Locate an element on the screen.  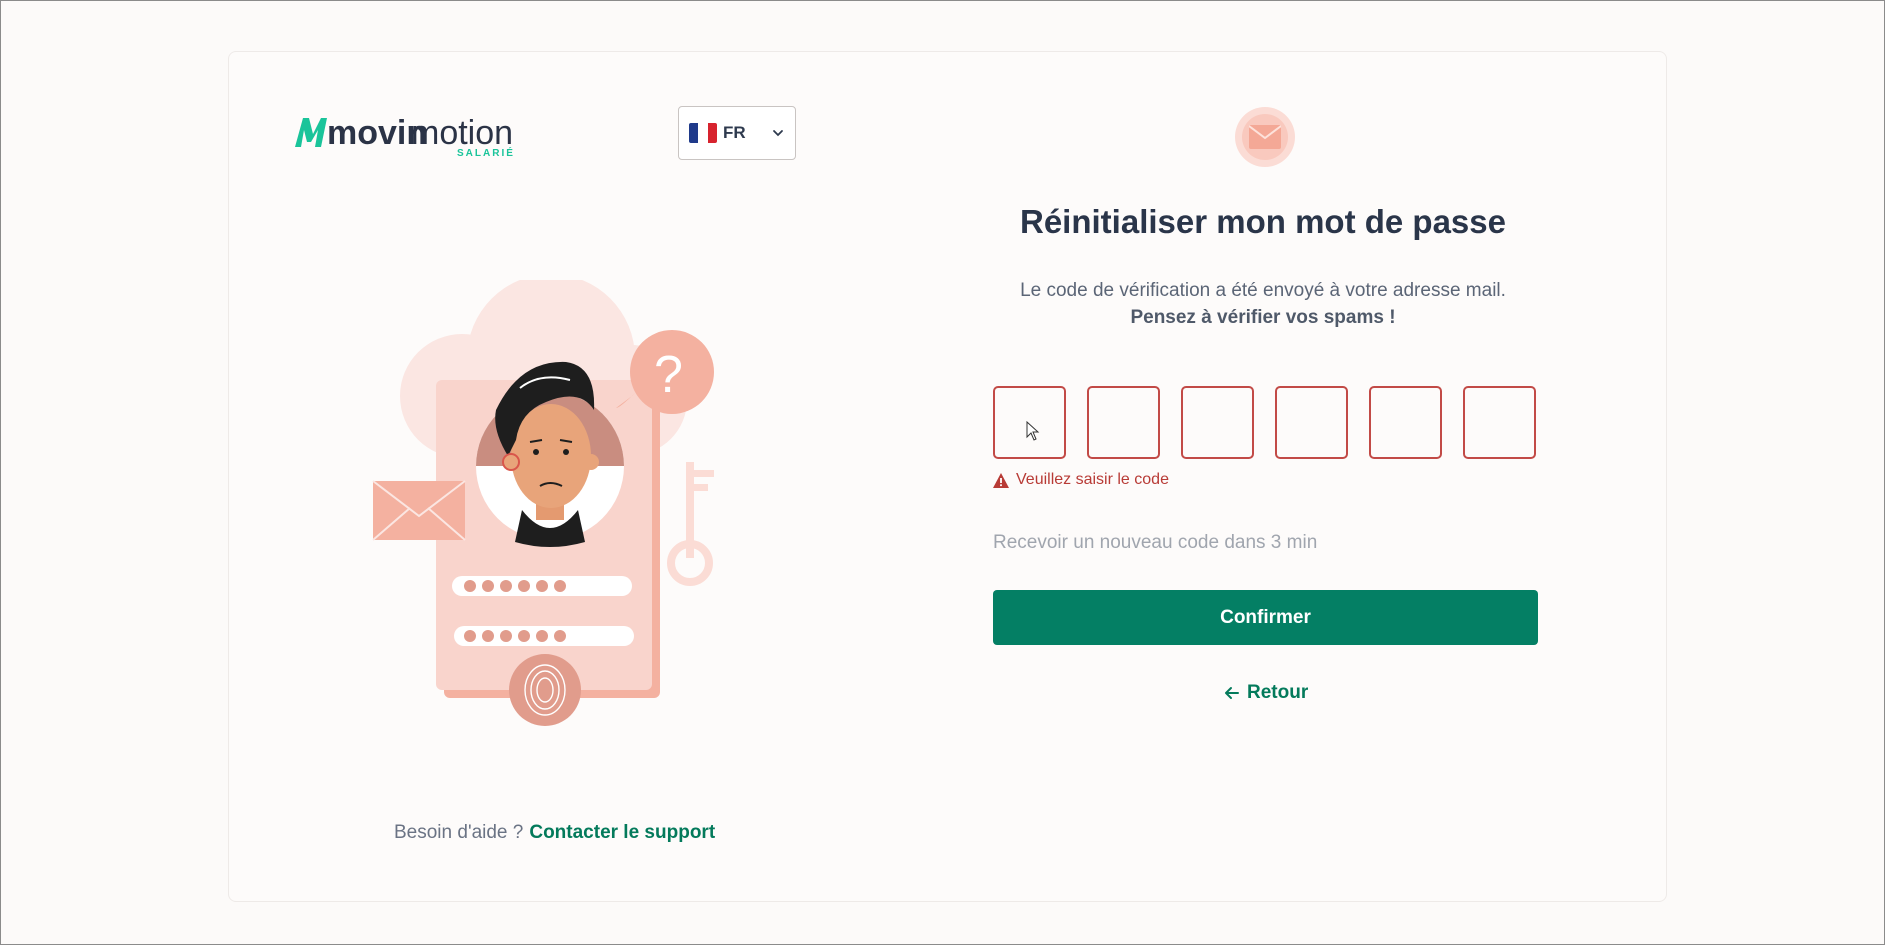
svg-text: SALARIÉ is located at coordinates (486, 152).